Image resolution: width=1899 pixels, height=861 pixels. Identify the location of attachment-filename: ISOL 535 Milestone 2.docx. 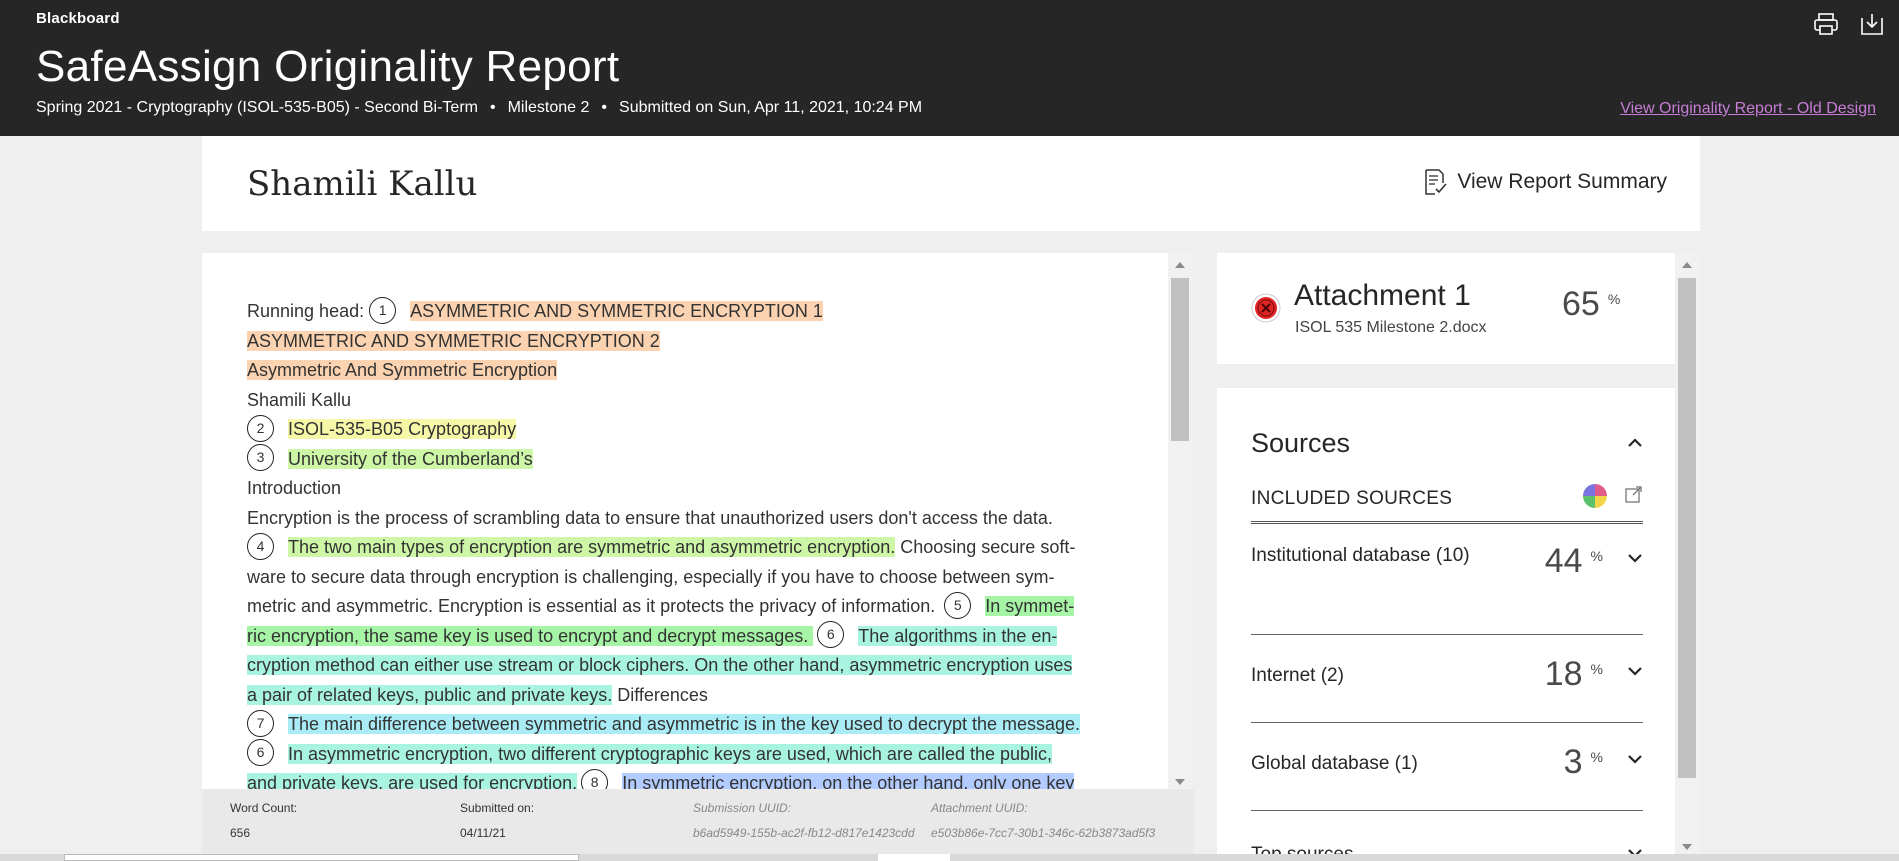
(1391, 327).